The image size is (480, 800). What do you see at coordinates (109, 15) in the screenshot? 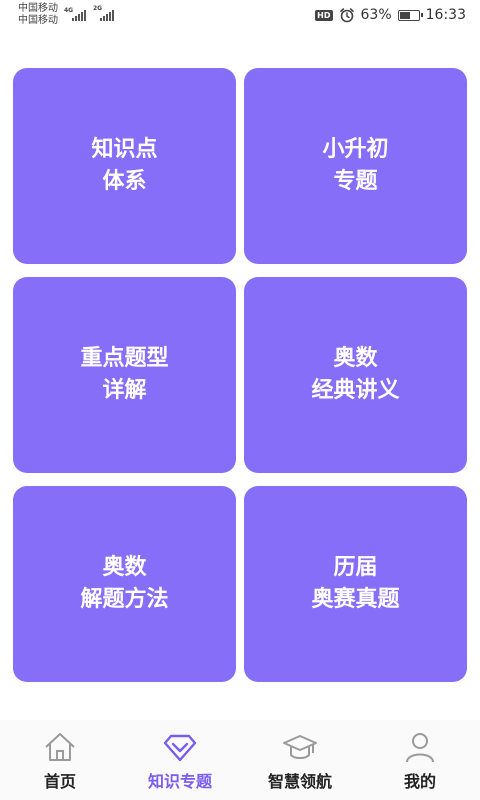
I see `signal-2-icon` at bounding box center [109, 15].